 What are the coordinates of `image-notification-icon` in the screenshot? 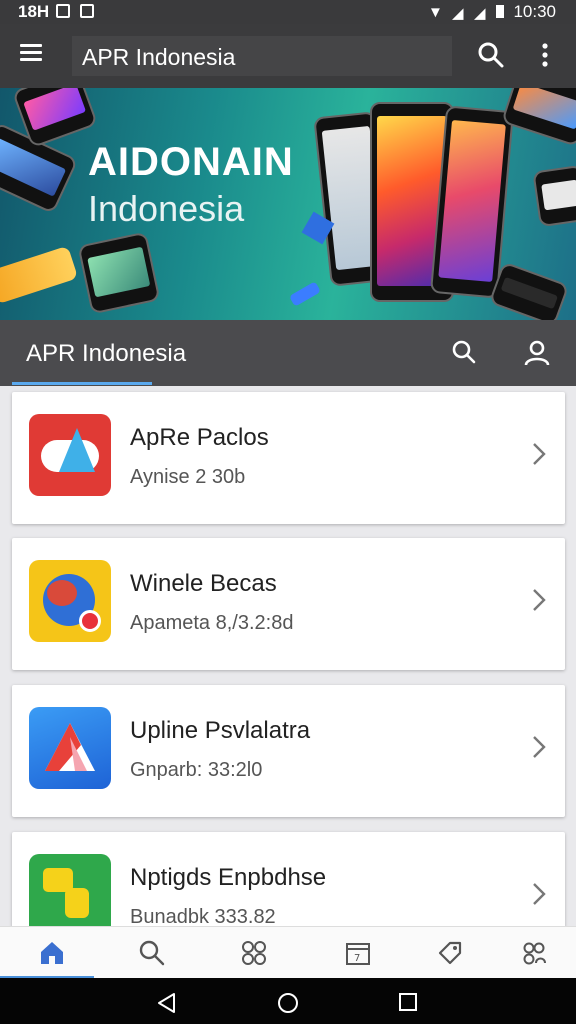 It's located at (87, 11).